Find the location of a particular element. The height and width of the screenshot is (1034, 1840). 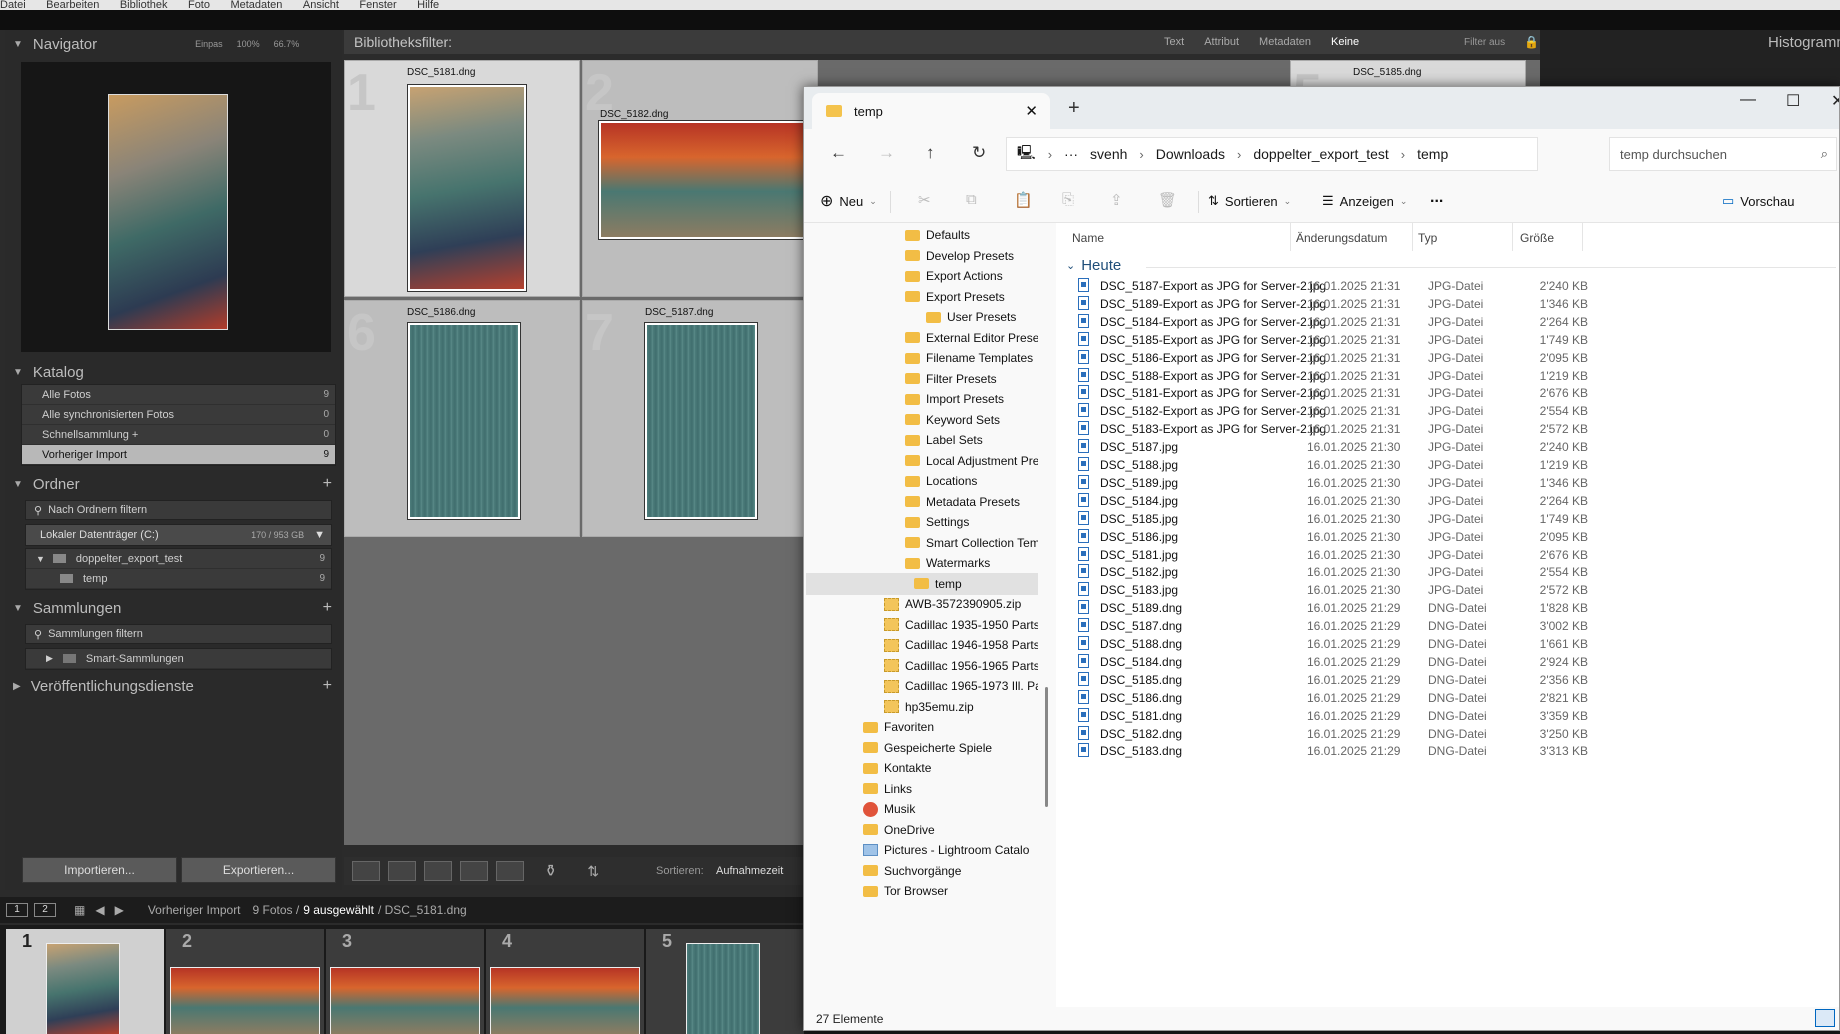

folder-search-input: ⚲ Nach Ordnern filtern is located at coordinates (178, 510).